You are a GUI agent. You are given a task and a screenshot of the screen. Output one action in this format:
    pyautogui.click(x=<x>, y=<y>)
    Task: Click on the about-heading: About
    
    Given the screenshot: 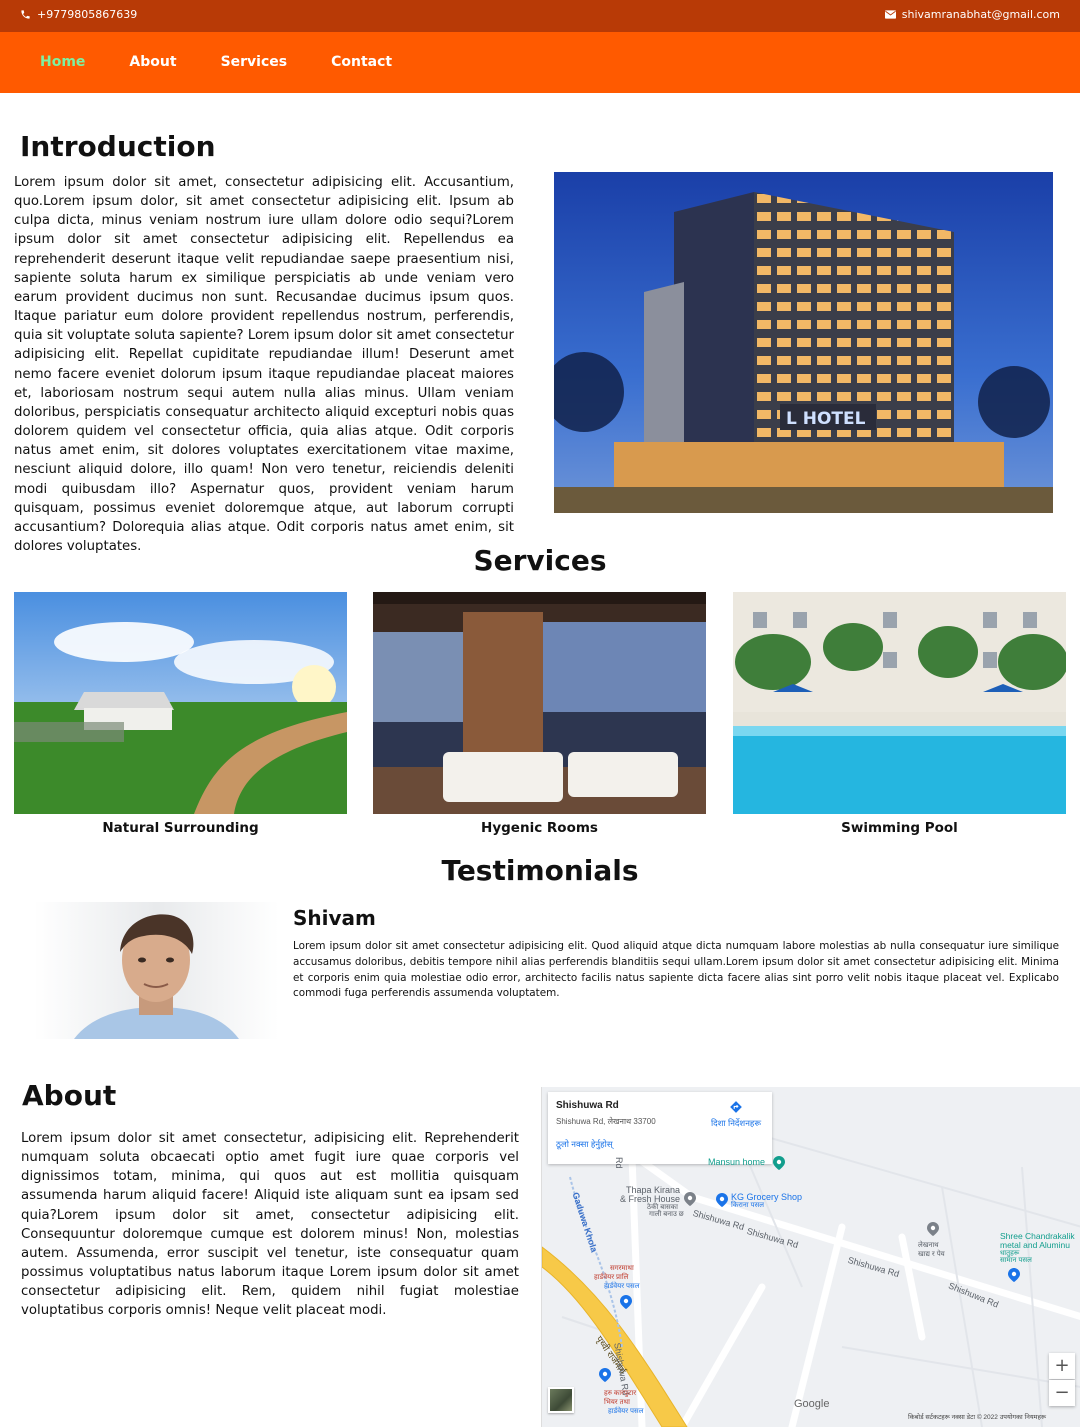 What is the action you would take?
    pyautogui.click(x=69, y=1095)
    